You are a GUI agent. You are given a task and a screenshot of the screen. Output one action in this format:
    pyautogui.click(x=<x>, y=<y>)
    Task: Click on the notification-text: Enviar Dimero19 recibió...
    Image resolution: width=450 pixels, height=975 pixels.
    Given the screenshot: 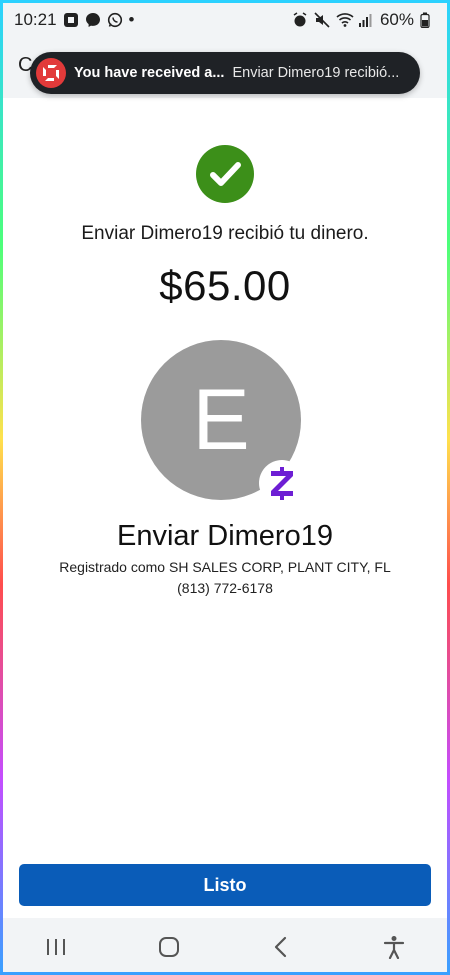 What is the action you would take?
    pyautogui.click(x=316, y=73)
    